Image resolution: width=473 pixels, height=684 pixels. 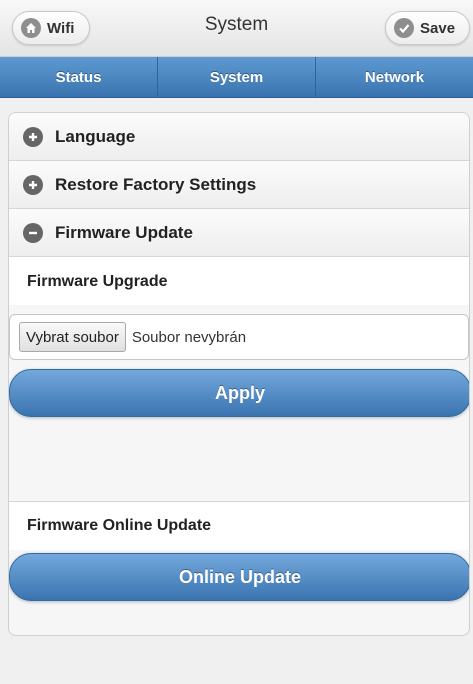 I want to click on tab-status: Status, so click(x=79, y=77).